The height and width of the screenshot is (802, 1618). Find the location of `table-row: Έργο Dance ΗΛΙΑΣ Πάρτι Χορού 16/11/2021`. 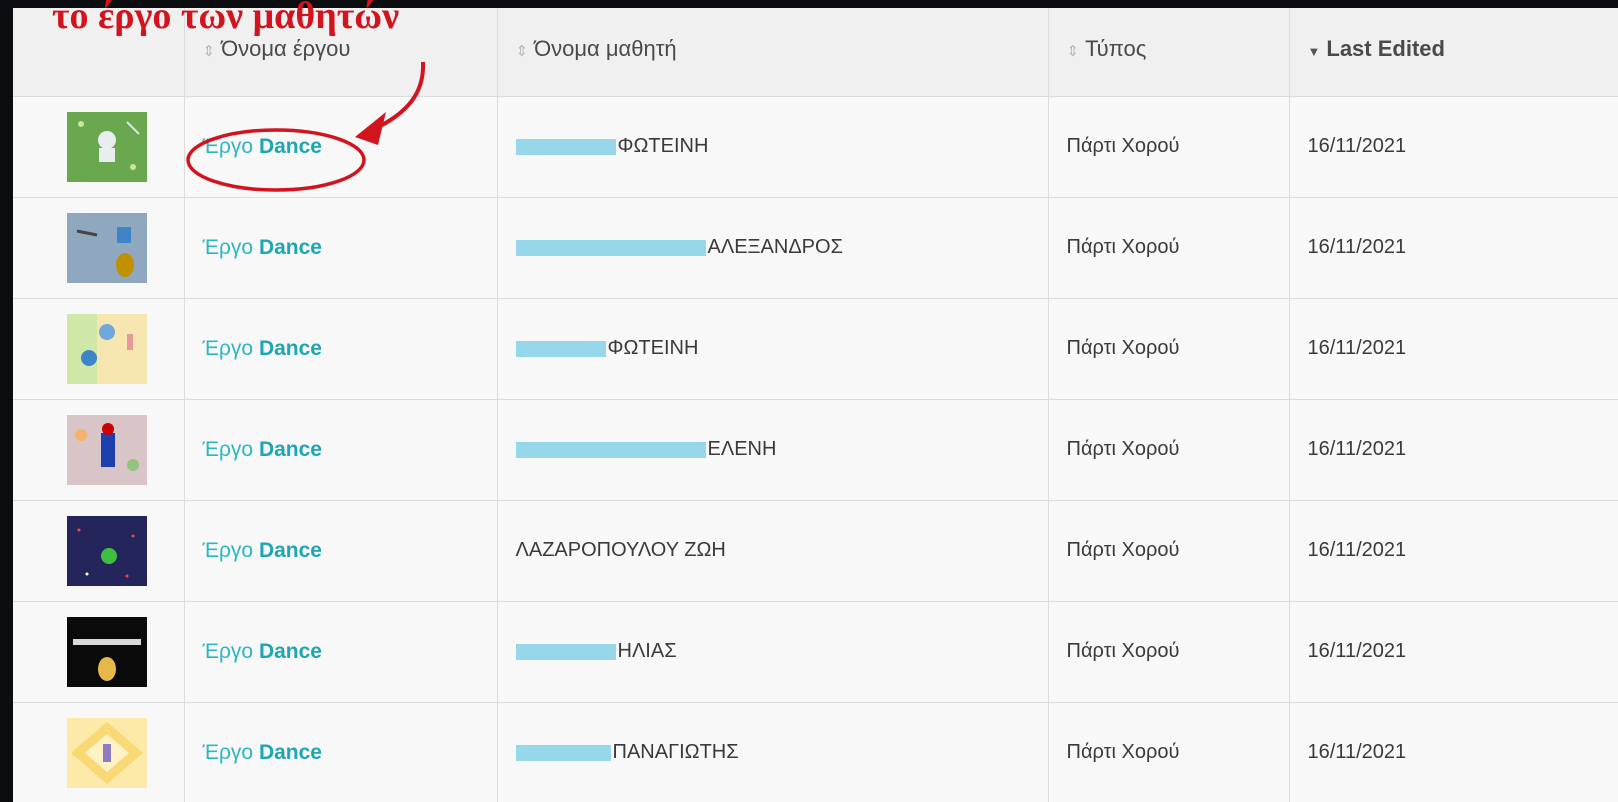

table-row: Έργο Dance ΗΛΙΑΣ Πάρτι Χορού 16/11/2021 is located at coordinates (815, 652).